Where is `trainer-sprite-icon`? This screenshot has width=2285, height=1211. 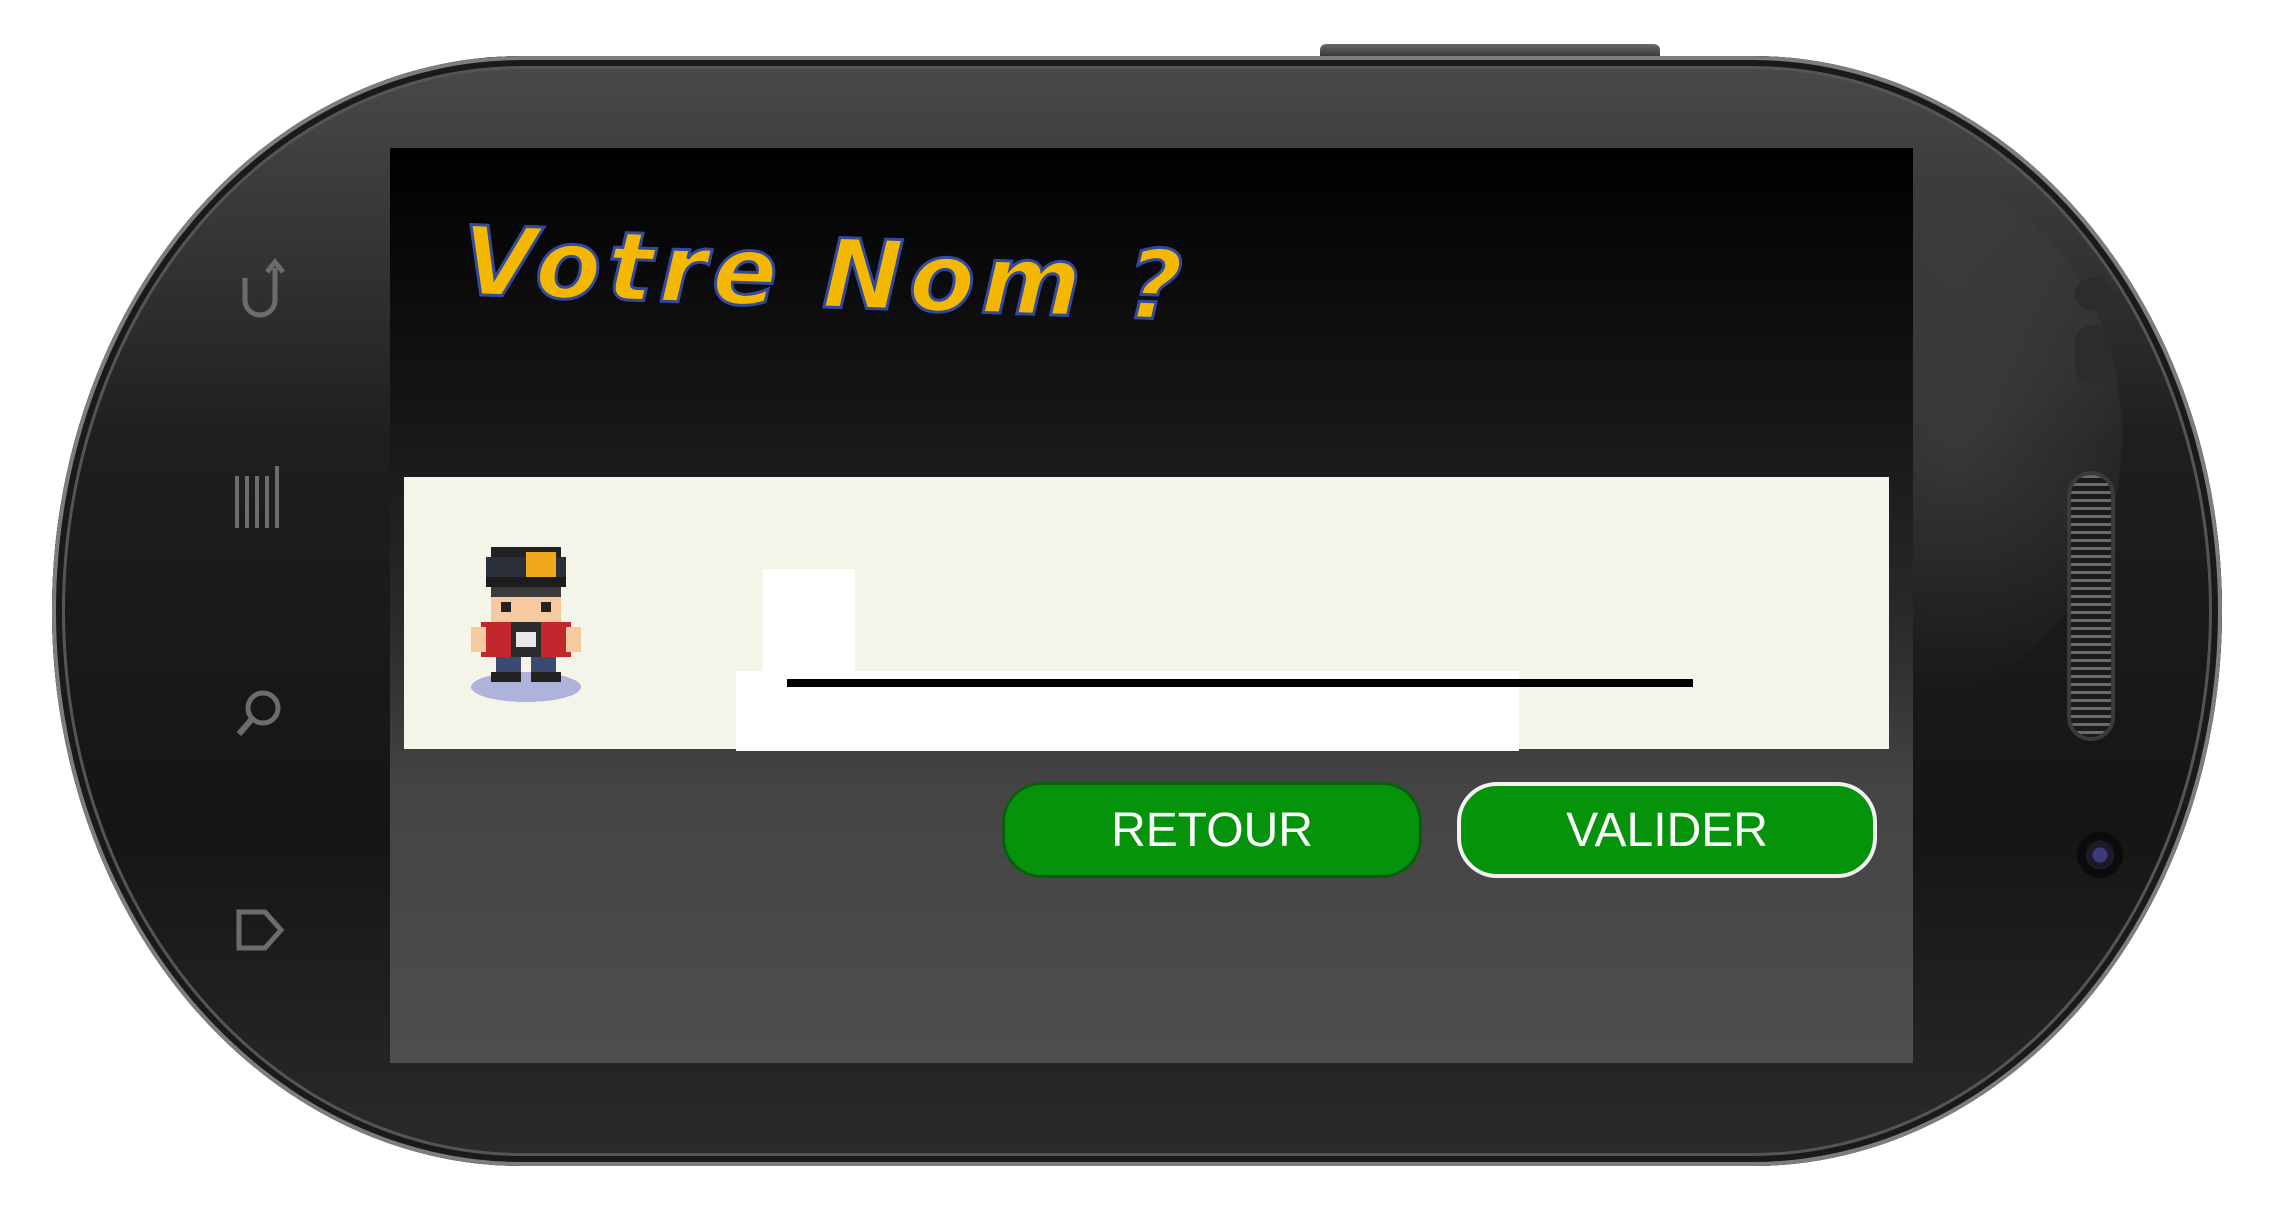
trainer-sprite-icon is located at coordinates (526, 622).